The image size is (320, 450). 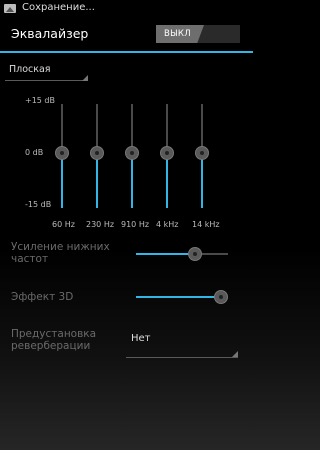 I want to click on eq-band-frequency-label: 14 kHz, so click(x=206, y=224).